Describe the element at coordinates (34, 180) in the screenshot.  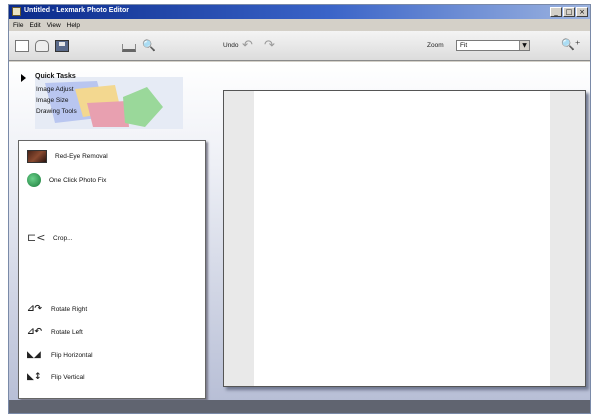
I see `magic-wand-icon` at that location.